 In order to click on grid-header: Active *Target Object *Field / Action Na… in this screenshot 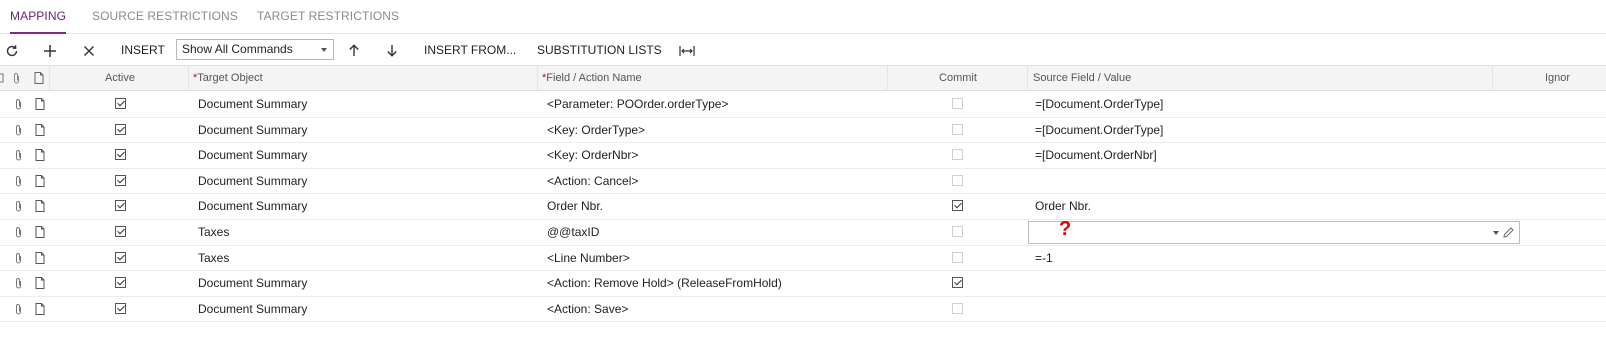, I will do `click(803, 78)`.